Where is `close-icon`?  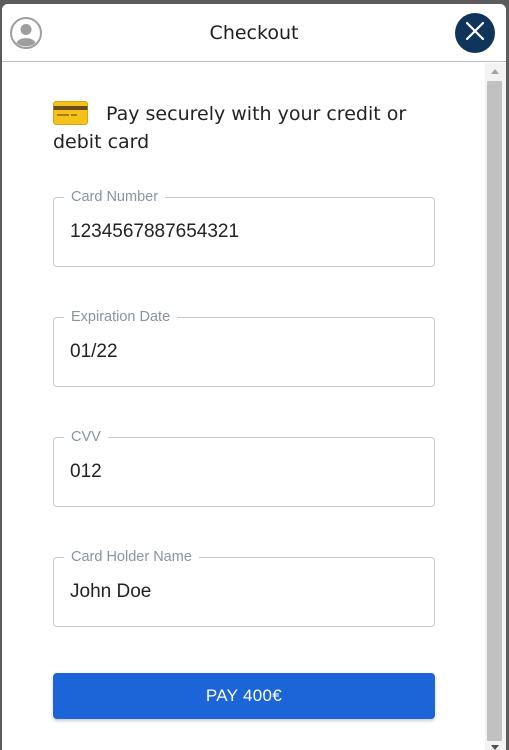
close-icon is located at coordinates (475, 33).